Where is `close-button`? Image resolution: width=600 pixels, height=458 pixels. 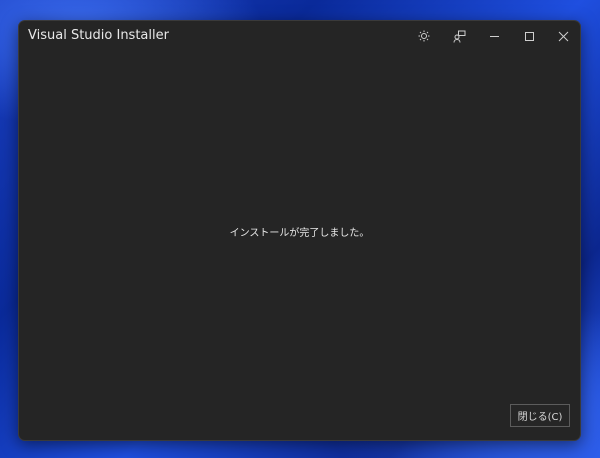 close-button is located at coordinates (563, 36).